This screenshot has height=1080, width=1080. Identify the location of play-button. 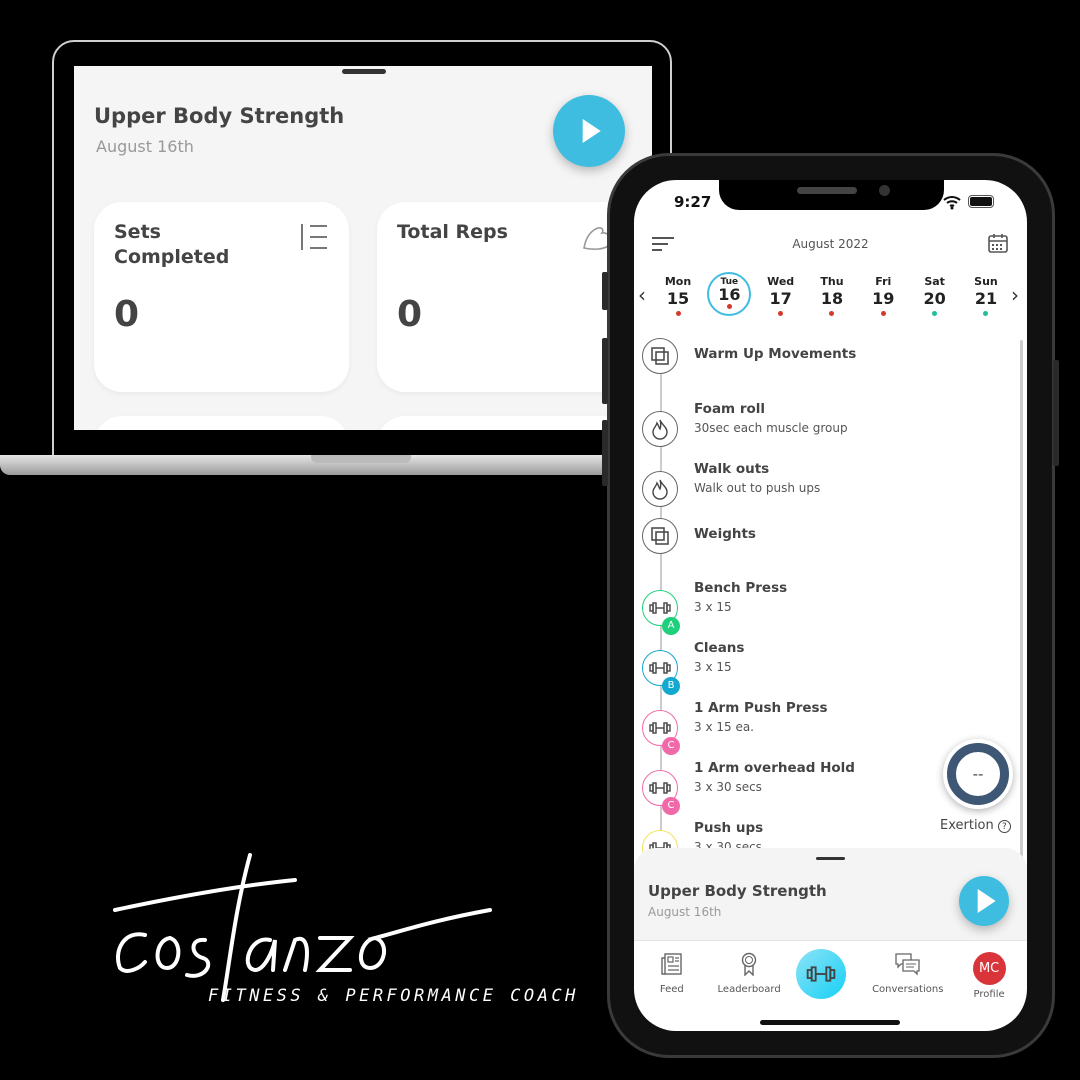
(589, 131).